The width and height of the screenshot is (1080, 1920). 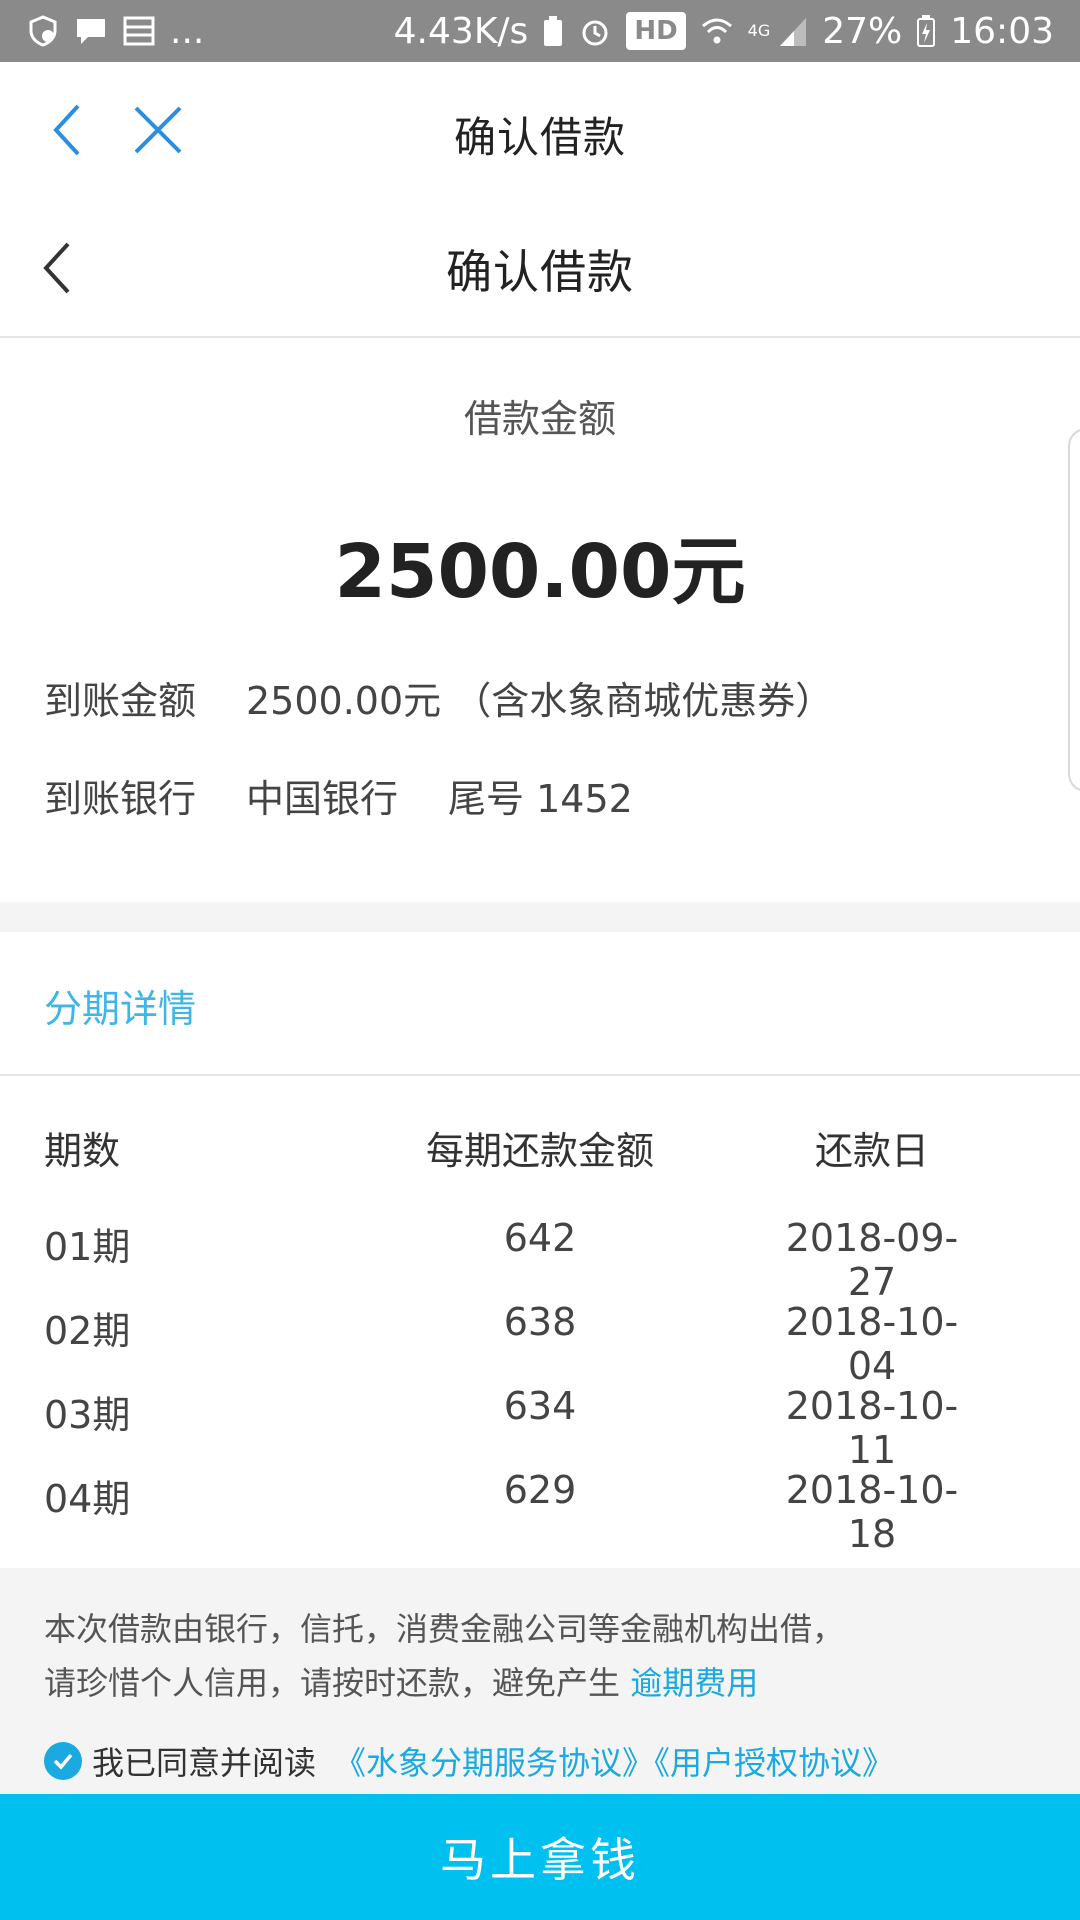 I want to click on arrival-bank-row: 到账银行 中国银行 尾号 1452, so click(x=338, y=795).